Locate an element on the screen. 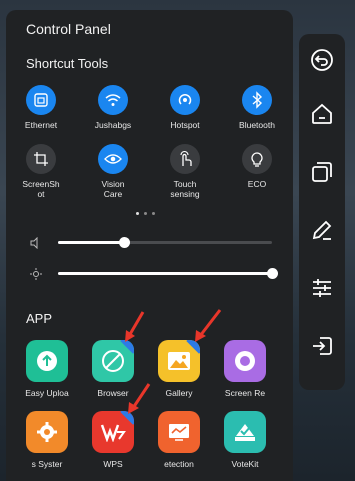 Image resolution: width=355 pixels, height=481 pixels. settings-icon is located at coordinates (47, 432).